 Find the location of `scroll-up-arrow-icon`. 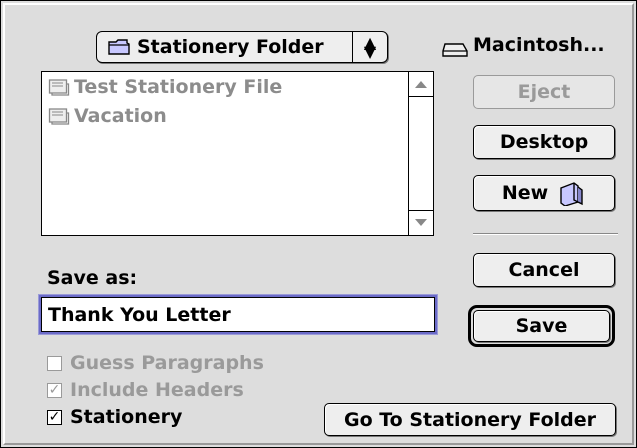

scroll-up-arrow-icon is located at coordinates (421, 84).